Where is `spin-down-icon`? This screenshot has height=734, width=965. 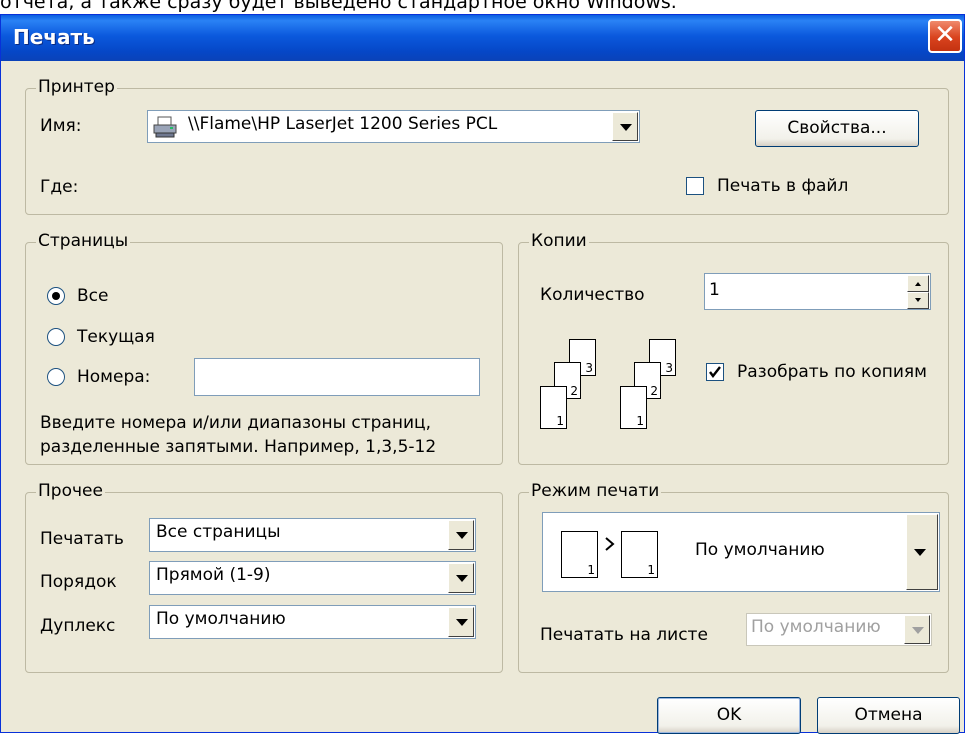
spin-down-icon is located at coordinates (918, 300).